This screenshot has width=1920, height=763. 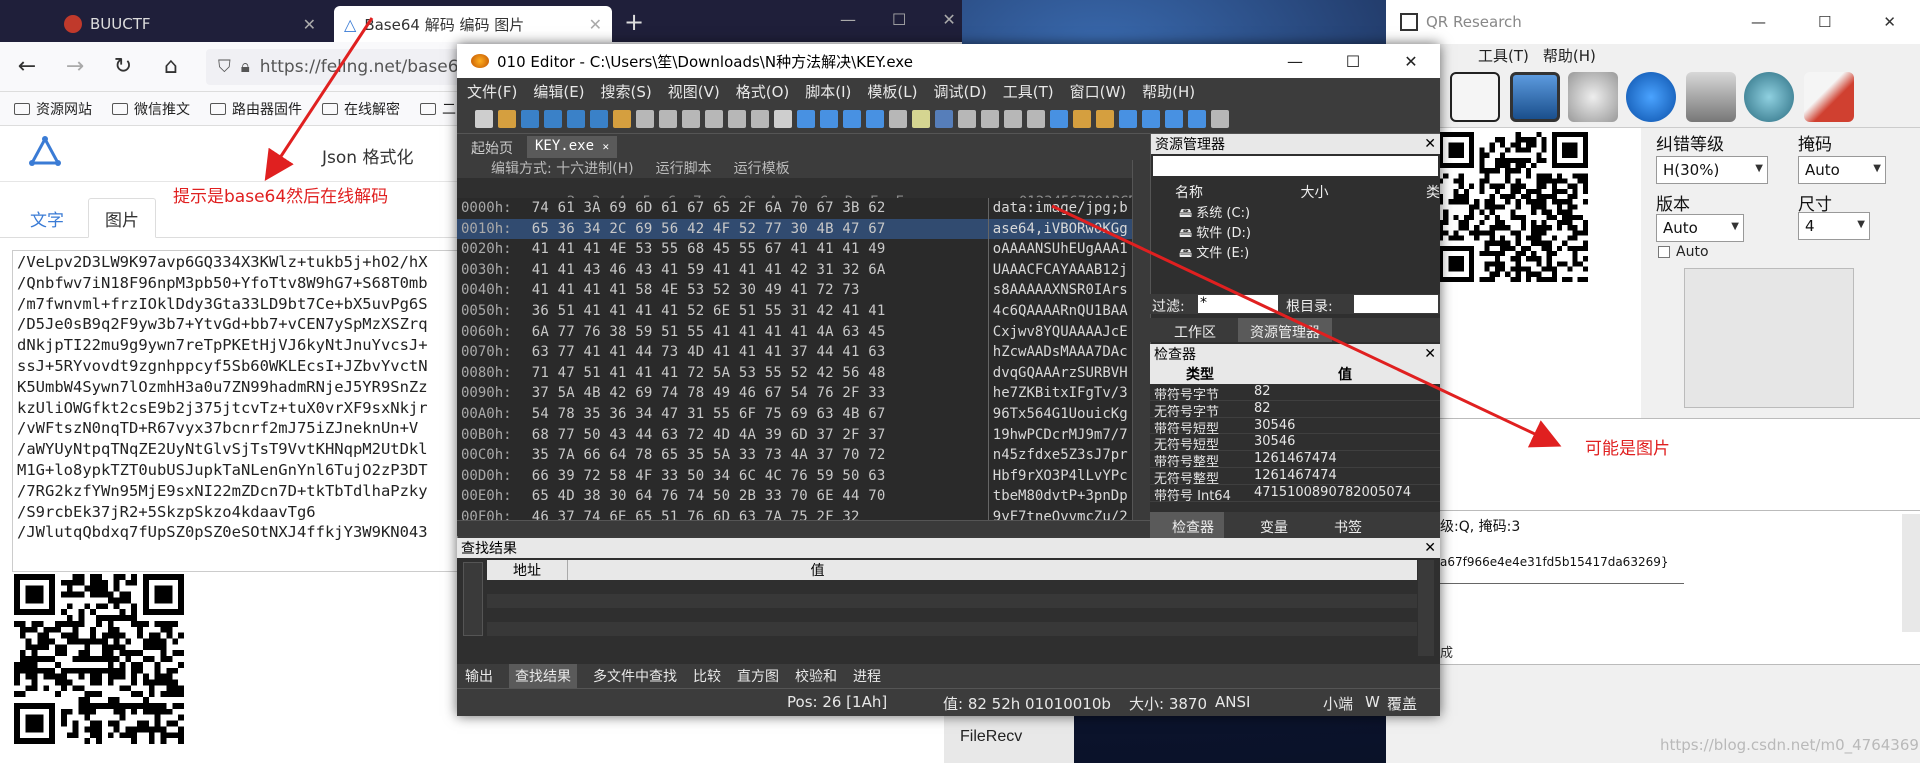 I want to click on version-select: Auto, so click(x=1700, y=228).